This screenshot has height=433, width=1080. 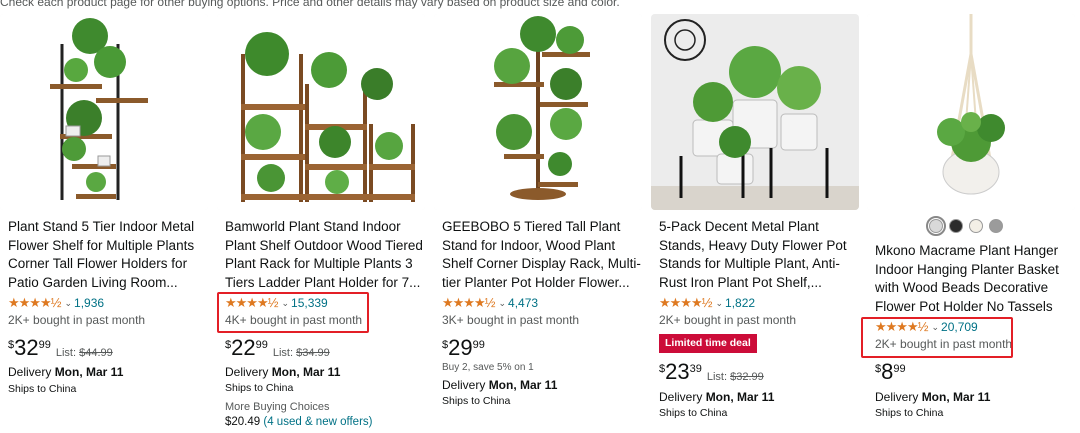 I want to click on rating-row: ★★★★½ ⌄ 4,473, so click(x=490, y=303).